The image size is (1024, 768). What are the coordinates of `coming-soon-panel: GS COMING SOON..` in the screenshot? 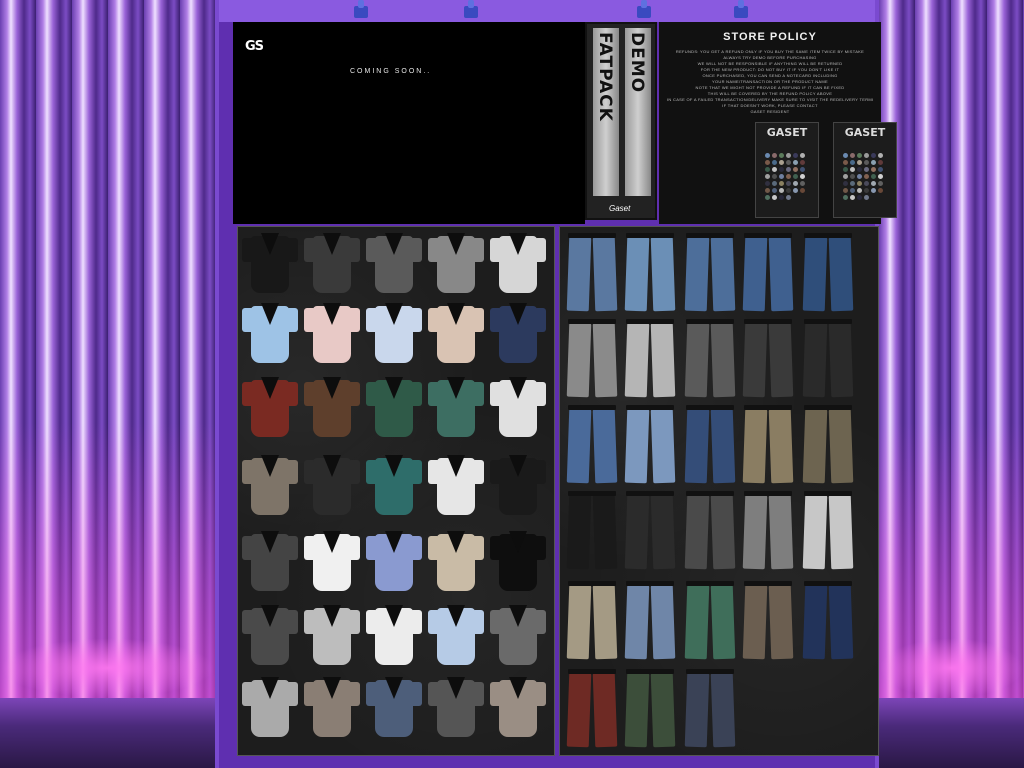 It's located at (409, 123).